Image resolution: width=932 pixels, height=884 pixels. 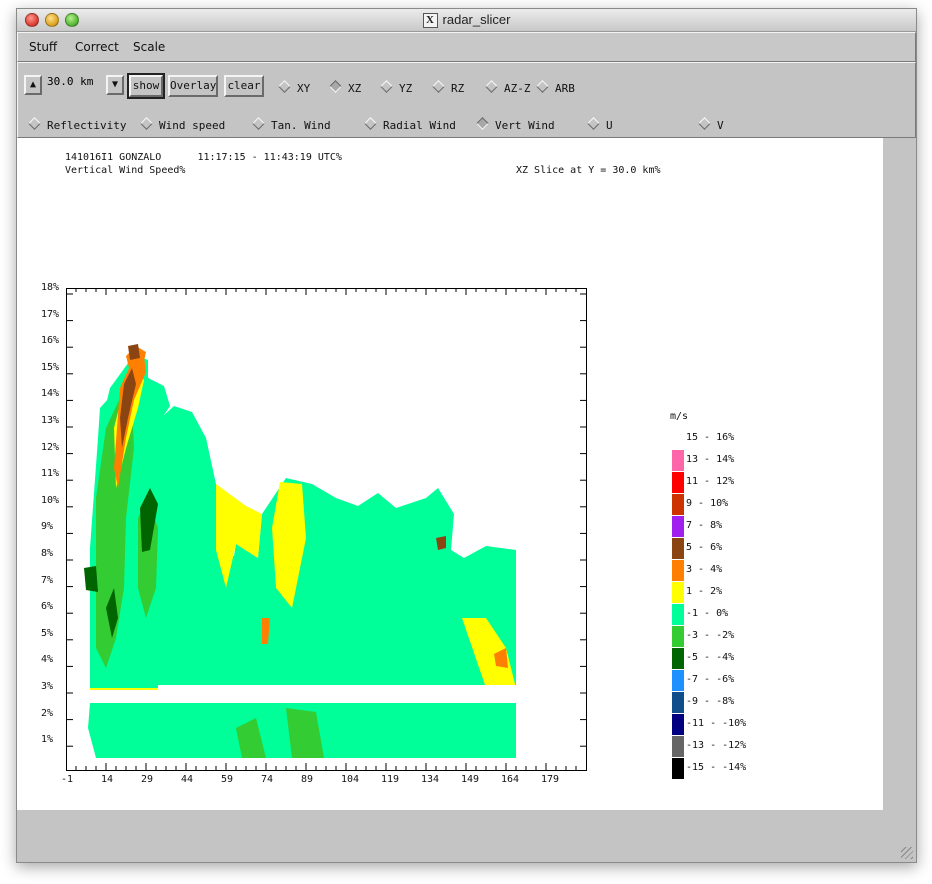 What do you see at coordinates (716, 767) in the screenshot?
I see `legend-label: -15 - -14%` at bounding box center [716, 767].